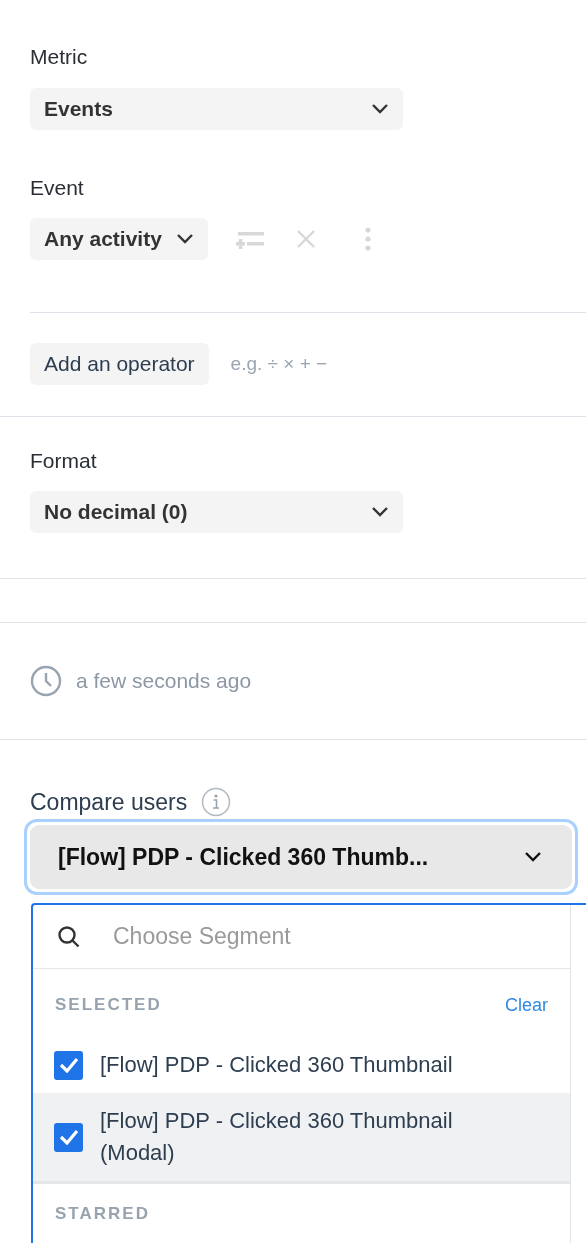  I want to click on event-dropdown: Any activity, so click(119, 239).